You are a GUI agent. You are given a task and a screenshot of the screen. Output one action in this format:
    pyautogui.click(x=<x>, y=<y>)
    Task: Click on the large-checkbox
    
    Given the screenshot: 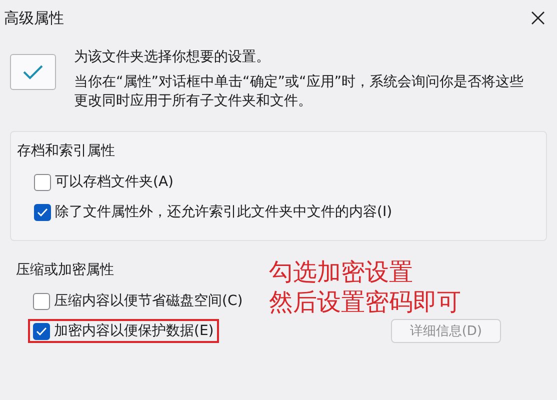 What is the action you would take?
    pyautogui.click(x=33, y=72)
    